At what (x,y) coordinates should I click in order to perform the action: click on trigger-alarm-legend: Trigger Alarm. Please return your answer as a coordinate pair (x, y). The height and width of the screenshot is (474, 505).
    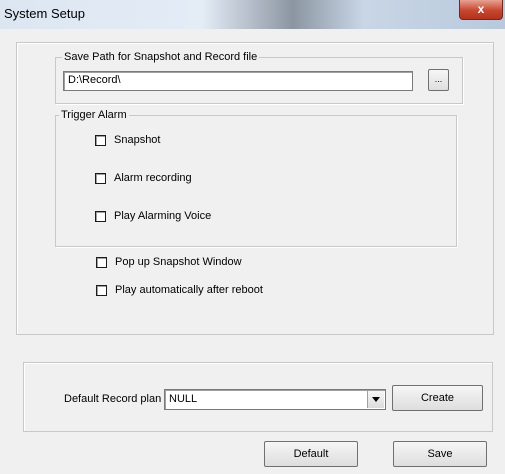
    Looking at the image, I should click on (94, 115).